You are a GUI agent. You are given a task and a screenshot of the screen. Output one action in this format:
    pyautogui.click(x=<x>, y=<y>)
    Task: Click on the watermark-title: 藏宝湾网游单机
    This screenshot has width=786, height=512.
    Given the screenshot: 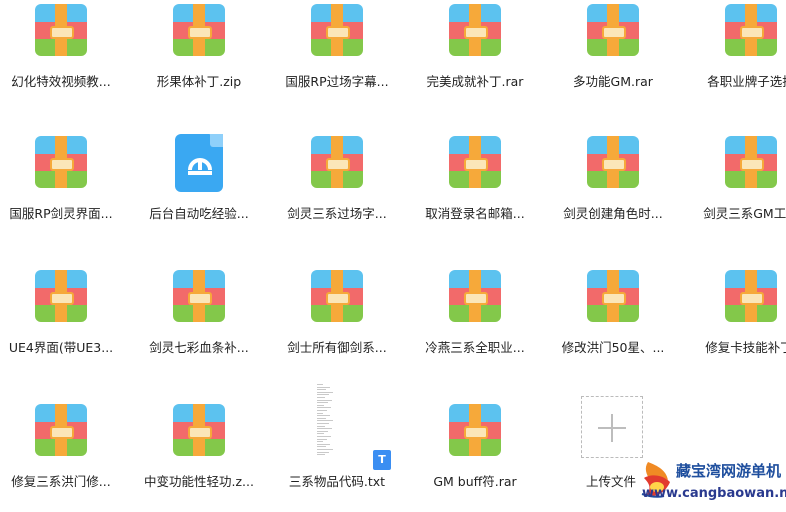 What is the action you would take?
    pyautogui.click(x=729, y=471)
    